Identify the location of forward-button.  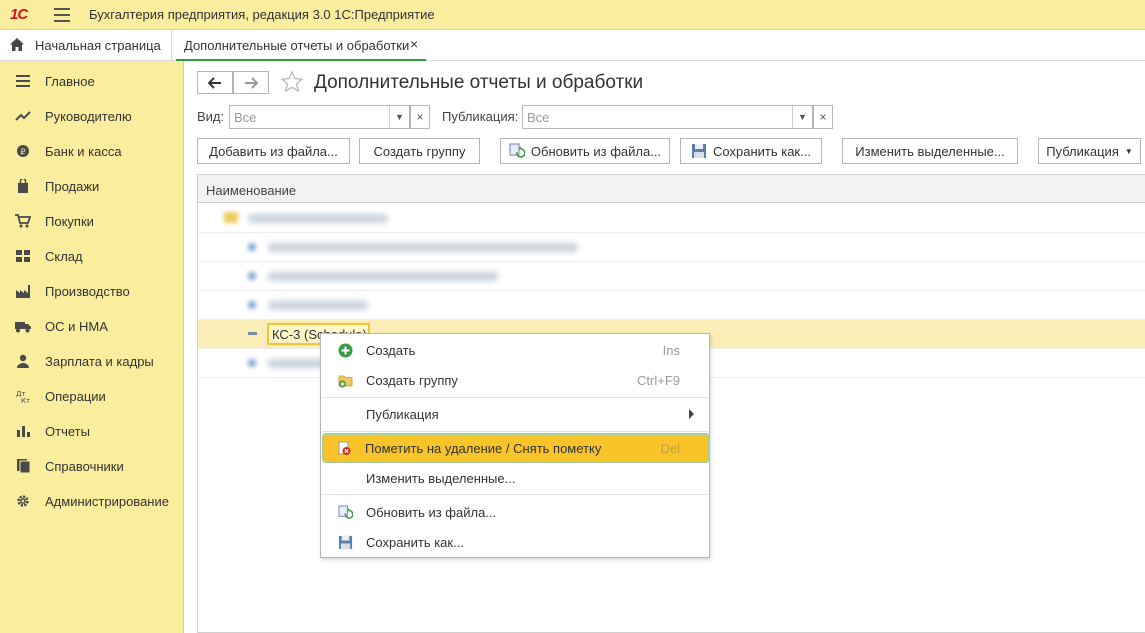
(251, 82).